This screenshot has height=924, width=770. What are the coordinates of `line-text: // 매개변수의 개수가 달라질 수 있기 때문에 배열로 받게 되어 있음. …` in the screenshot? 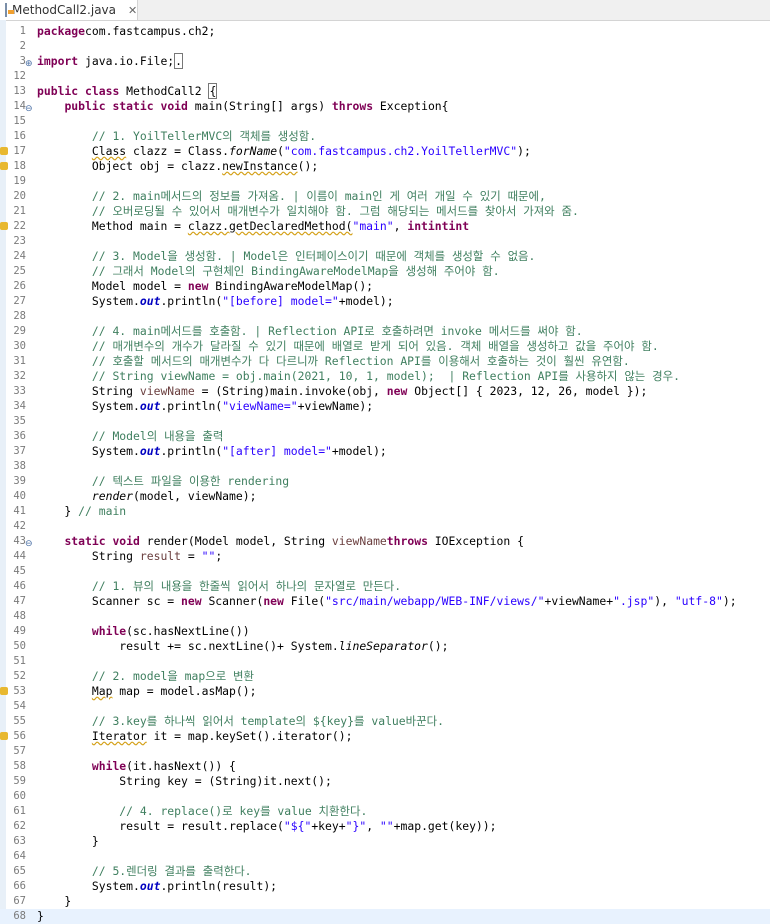 It's located at (348, 346).